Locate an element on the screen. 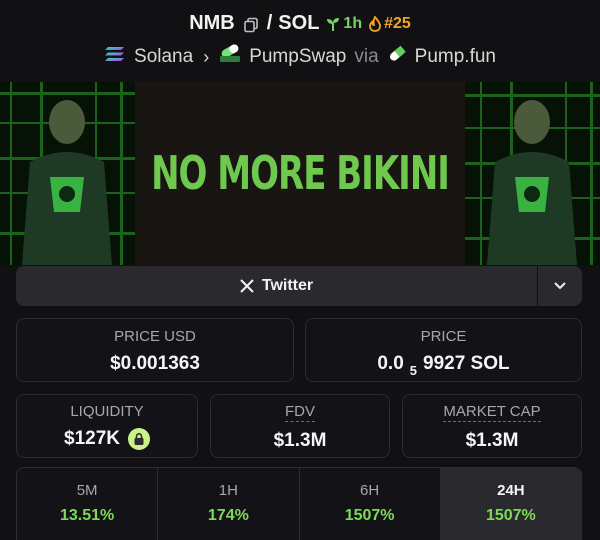 This screenshot has height=540, width=600. trending-rank: #25 is located at coordinates (389, 24).